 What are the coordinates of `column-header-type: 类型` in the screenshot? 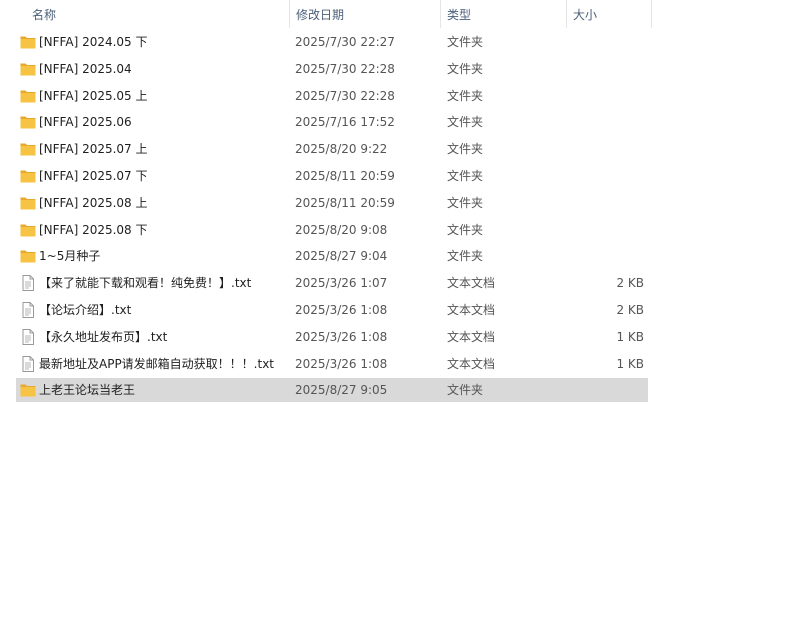 It's located at (504, 14).